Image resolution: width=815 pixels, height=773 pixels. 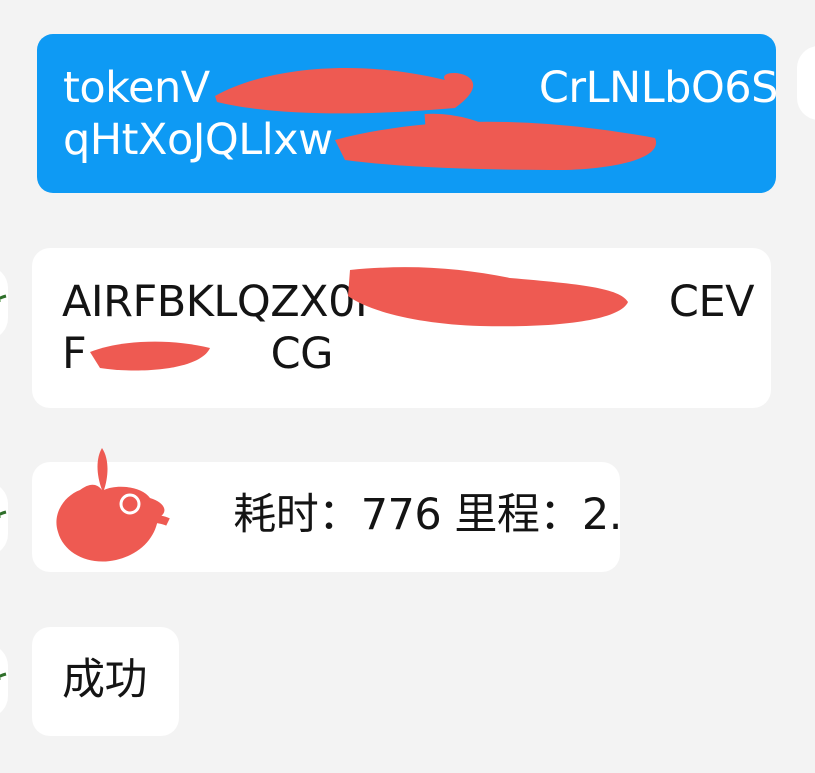 I want to click on message-text: 成功, so click(x=105, y=680).